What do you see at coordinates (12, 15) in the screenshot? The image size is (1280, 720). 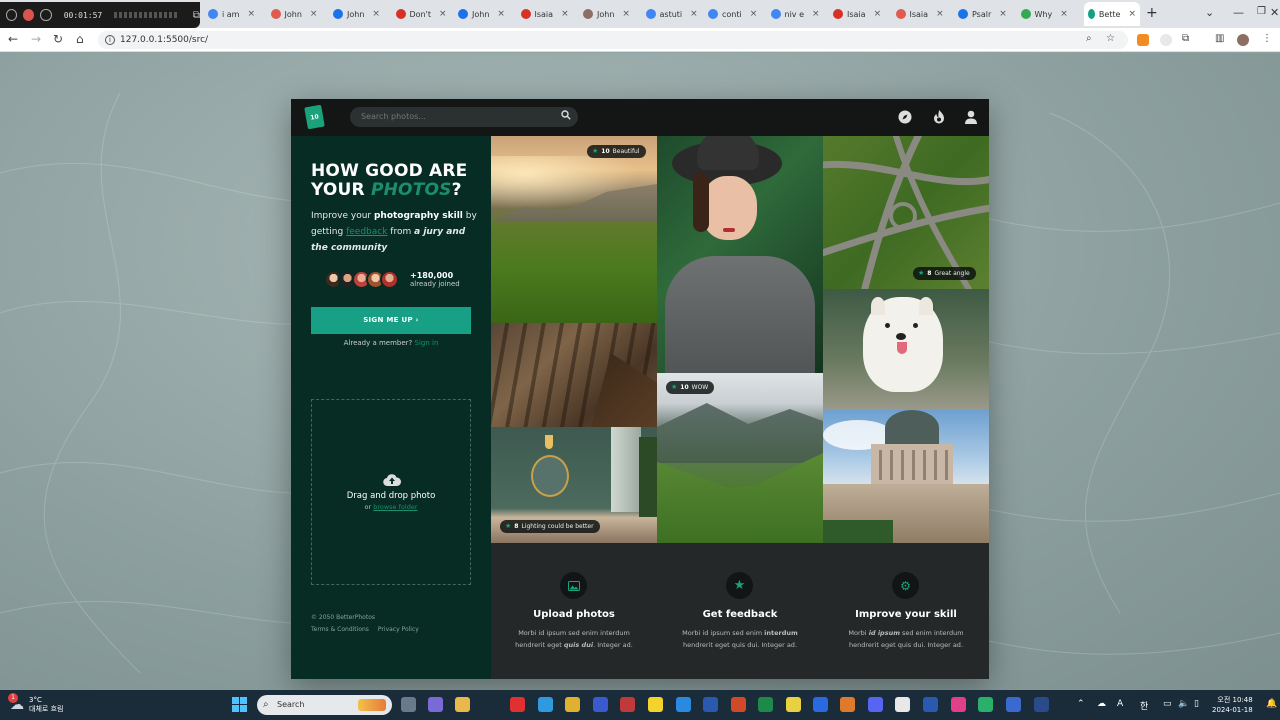 I see `pause-icon` at bounding box center [12, 15].